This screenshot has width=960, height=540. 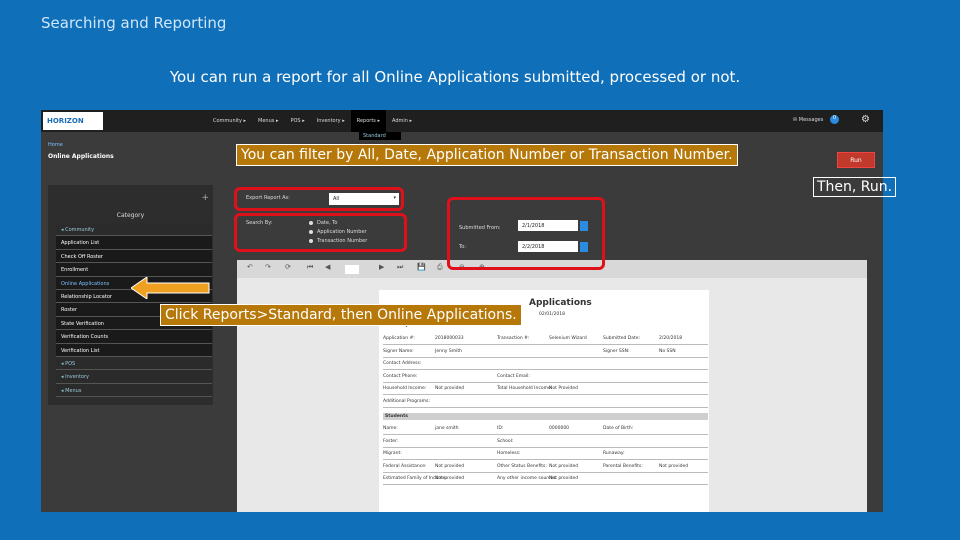 What do you see at coordinates (368, 121) in the screenshot?
I see `nav-reports: Reports ▸` at bounding box center [368, 121].